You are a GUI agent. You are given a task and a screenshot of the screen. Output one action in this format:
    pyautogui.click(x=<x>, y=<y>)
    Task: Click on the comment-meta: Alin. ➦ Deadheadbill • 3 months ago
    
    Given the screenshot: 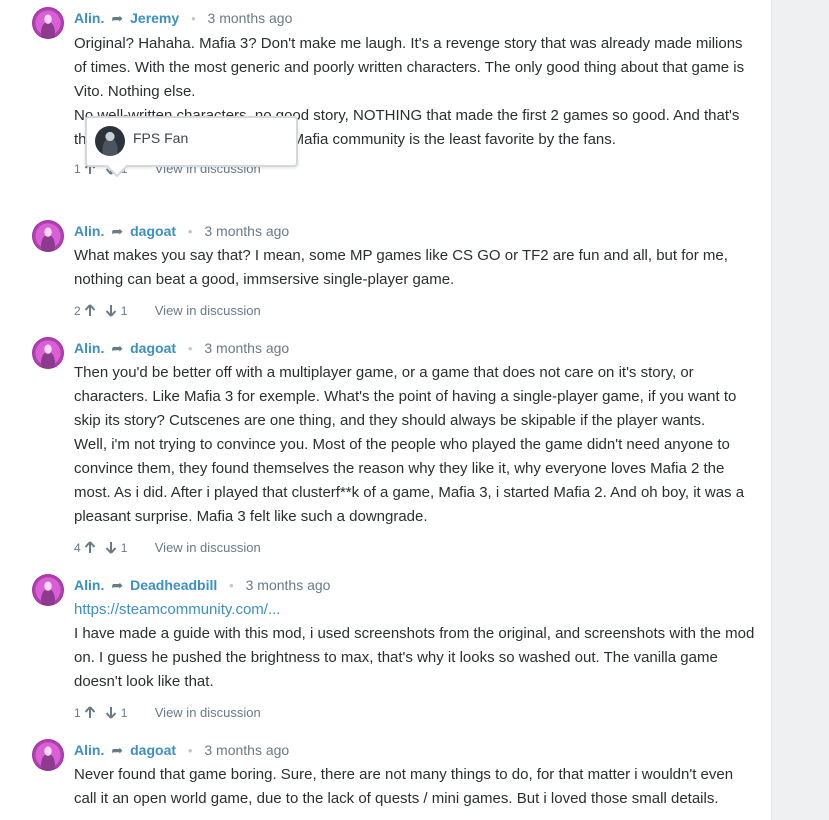 What is the action you would take?
    pyautogui.click(x=415, y=585)
    